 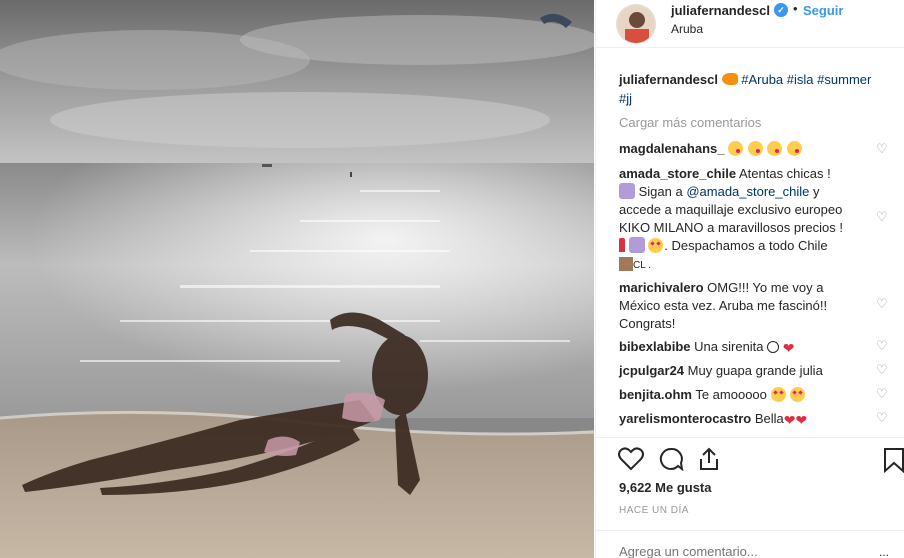 I want to click on comment-text: Muy guapa grande julia, so click(x=755, y=370).